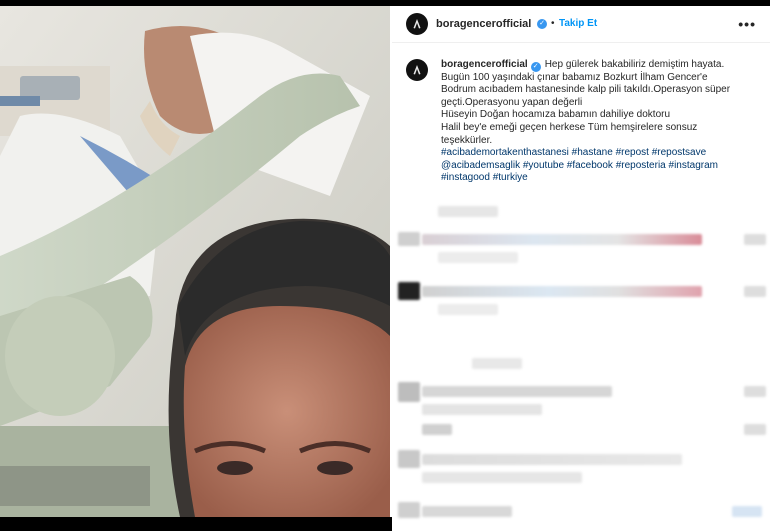  I want to click on post-header: boragencerofficial ✓ • Takip Et •••, so click(581, 24).